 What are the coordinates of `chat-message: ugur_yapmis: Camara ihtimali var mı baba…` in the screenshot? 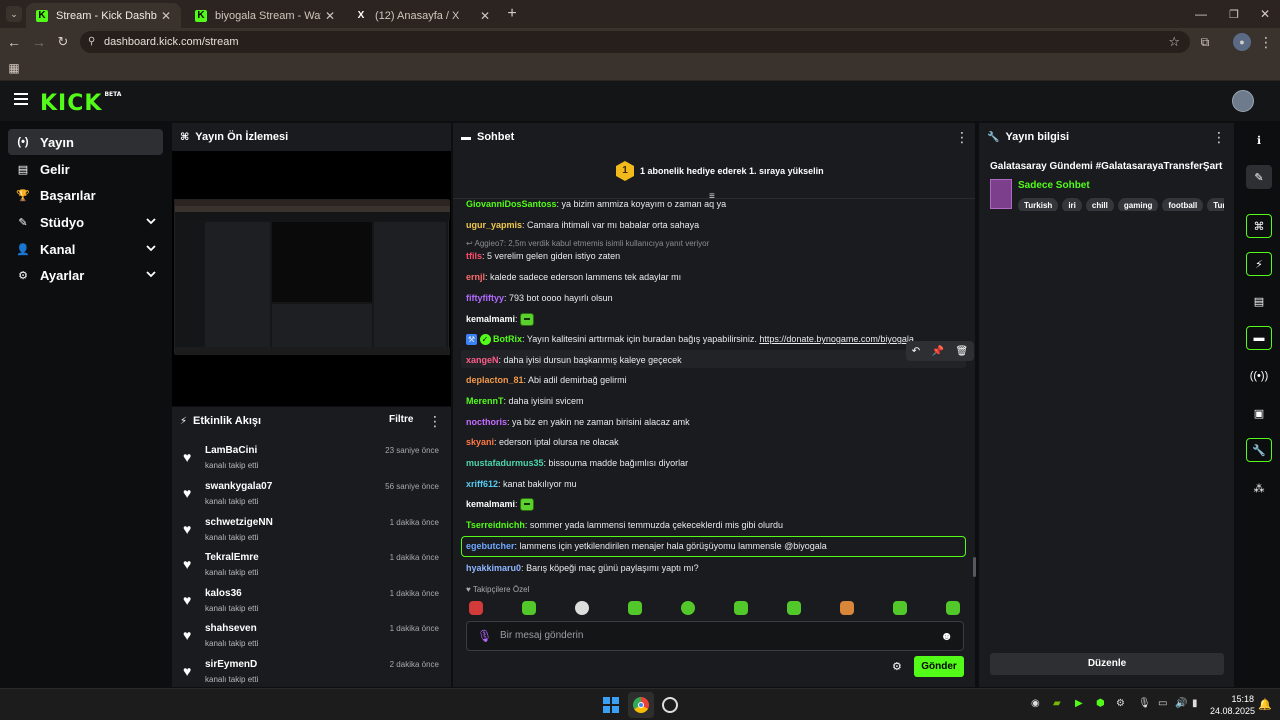 It's located at (582, 225).